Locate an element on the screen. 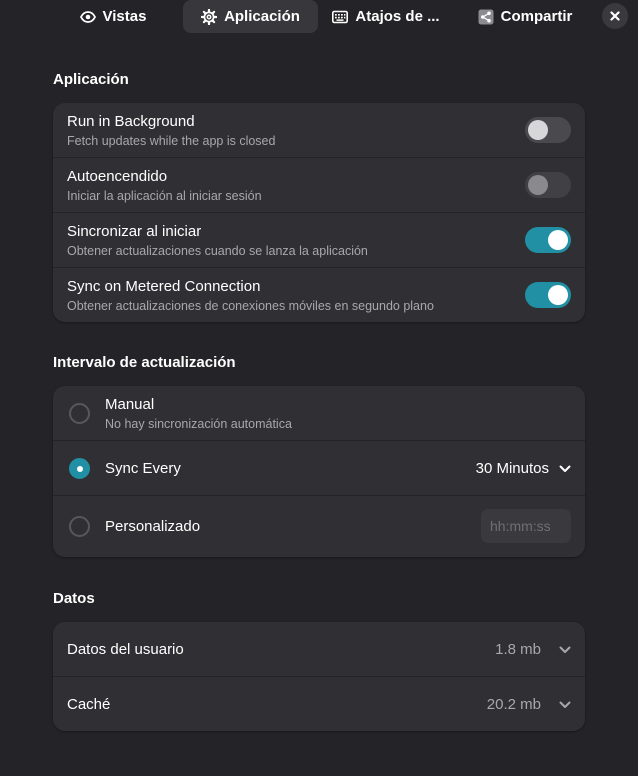  data-row-value-group: 1.8 mb is located at coordinates (533, 649).